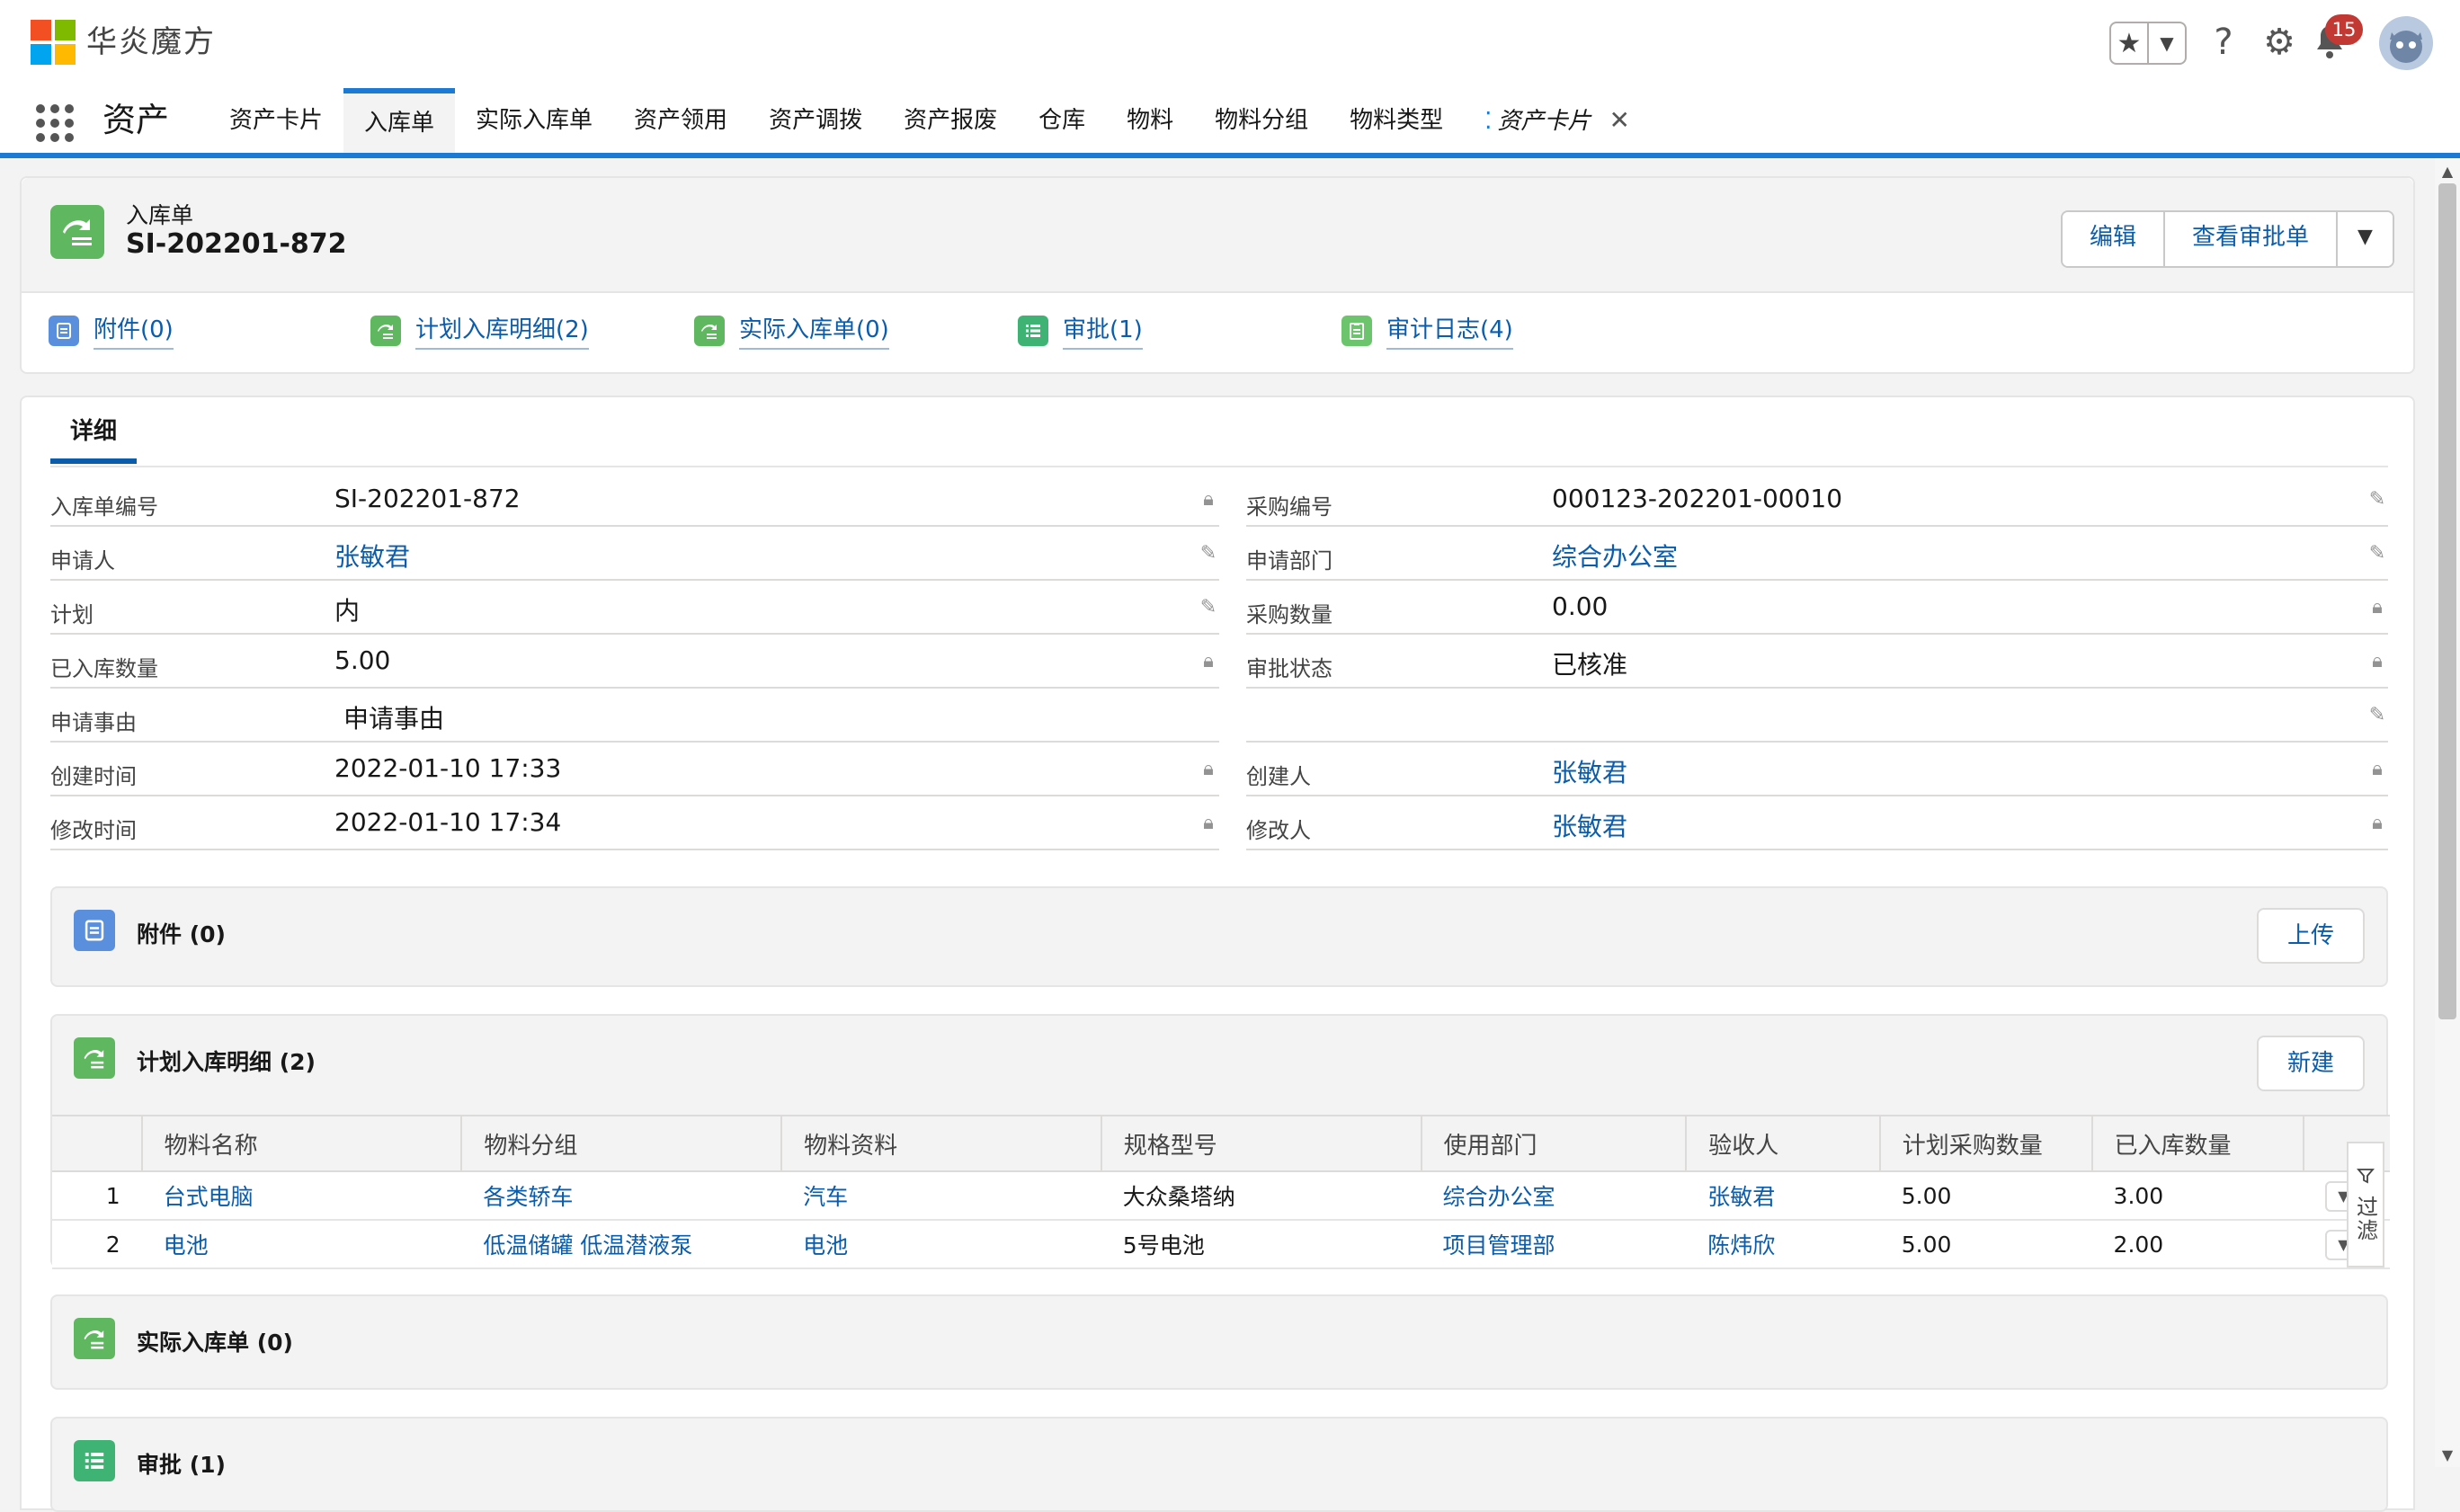  Describe the element at coordinates (210, 330) in the screenshot. I see `quick-link-attachments: 附件(0)` at that location.